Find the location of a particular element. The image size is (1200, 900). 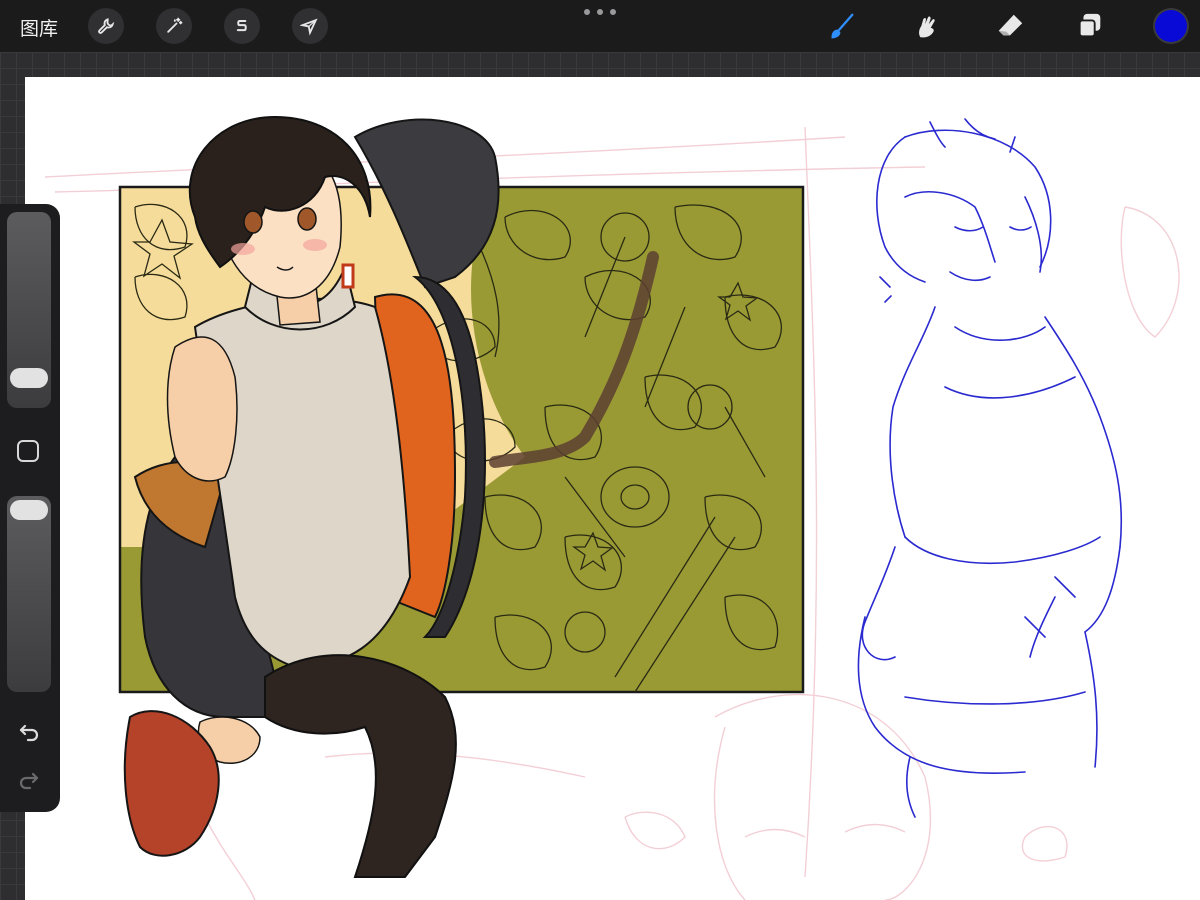

wrench-icon is located at coordinates (106, 26).